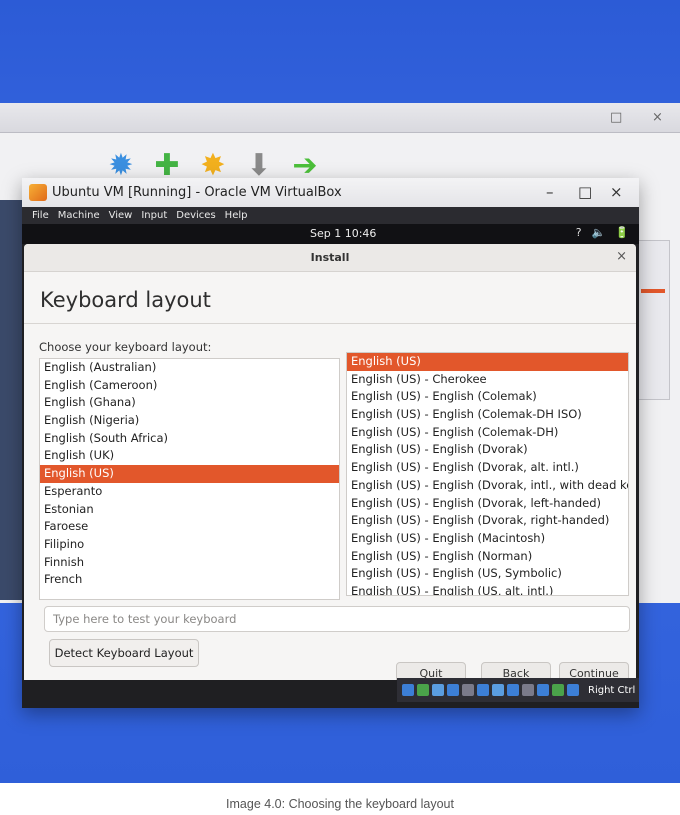 Image resolution: width=680 pixels, height=815 pixels. What do you see at coordinates (579, 232) in the screenshot?
I see `accessibility-icon: ?` at bounding box center [579, 232].